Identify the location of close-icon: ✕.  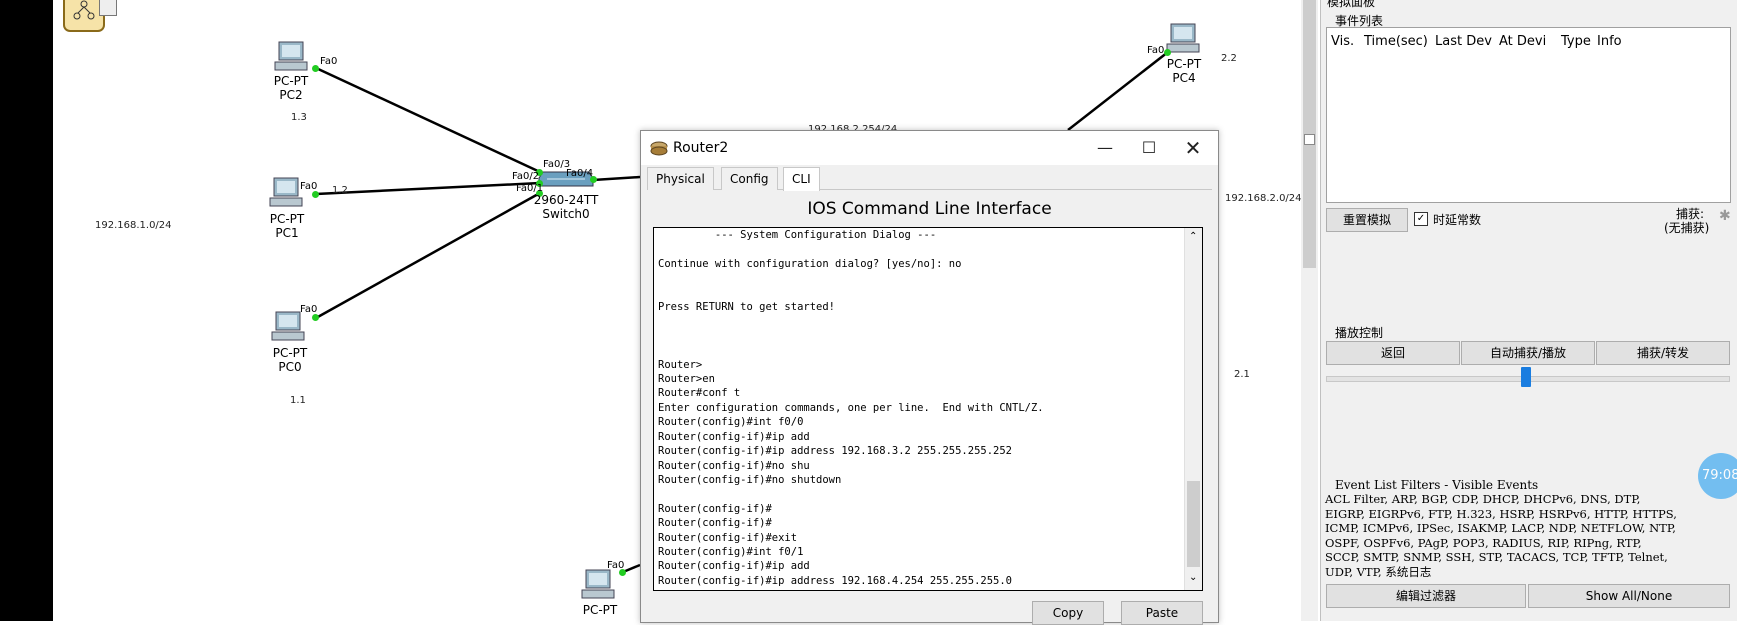
(1193, 148).